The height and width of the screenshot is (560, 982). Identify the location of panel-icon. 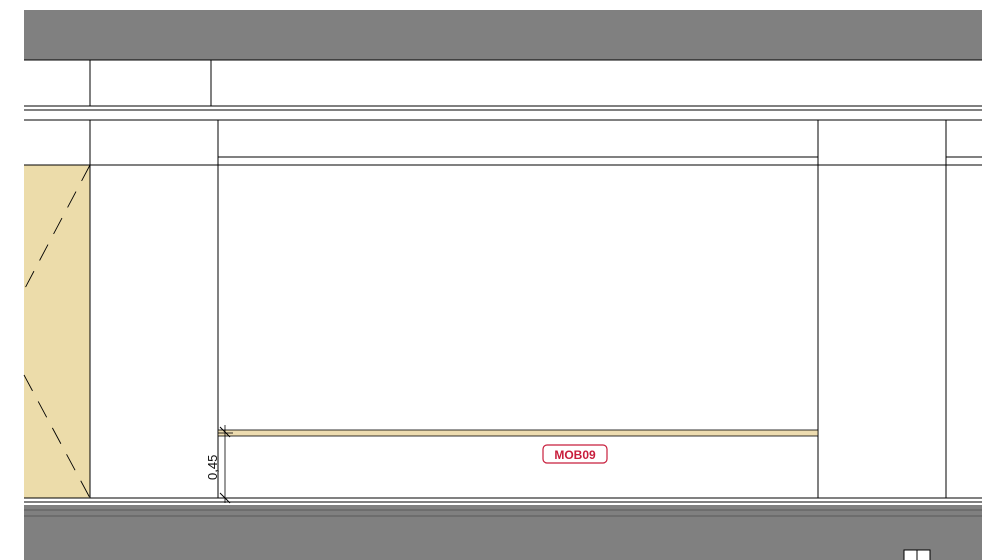
(917, 554).